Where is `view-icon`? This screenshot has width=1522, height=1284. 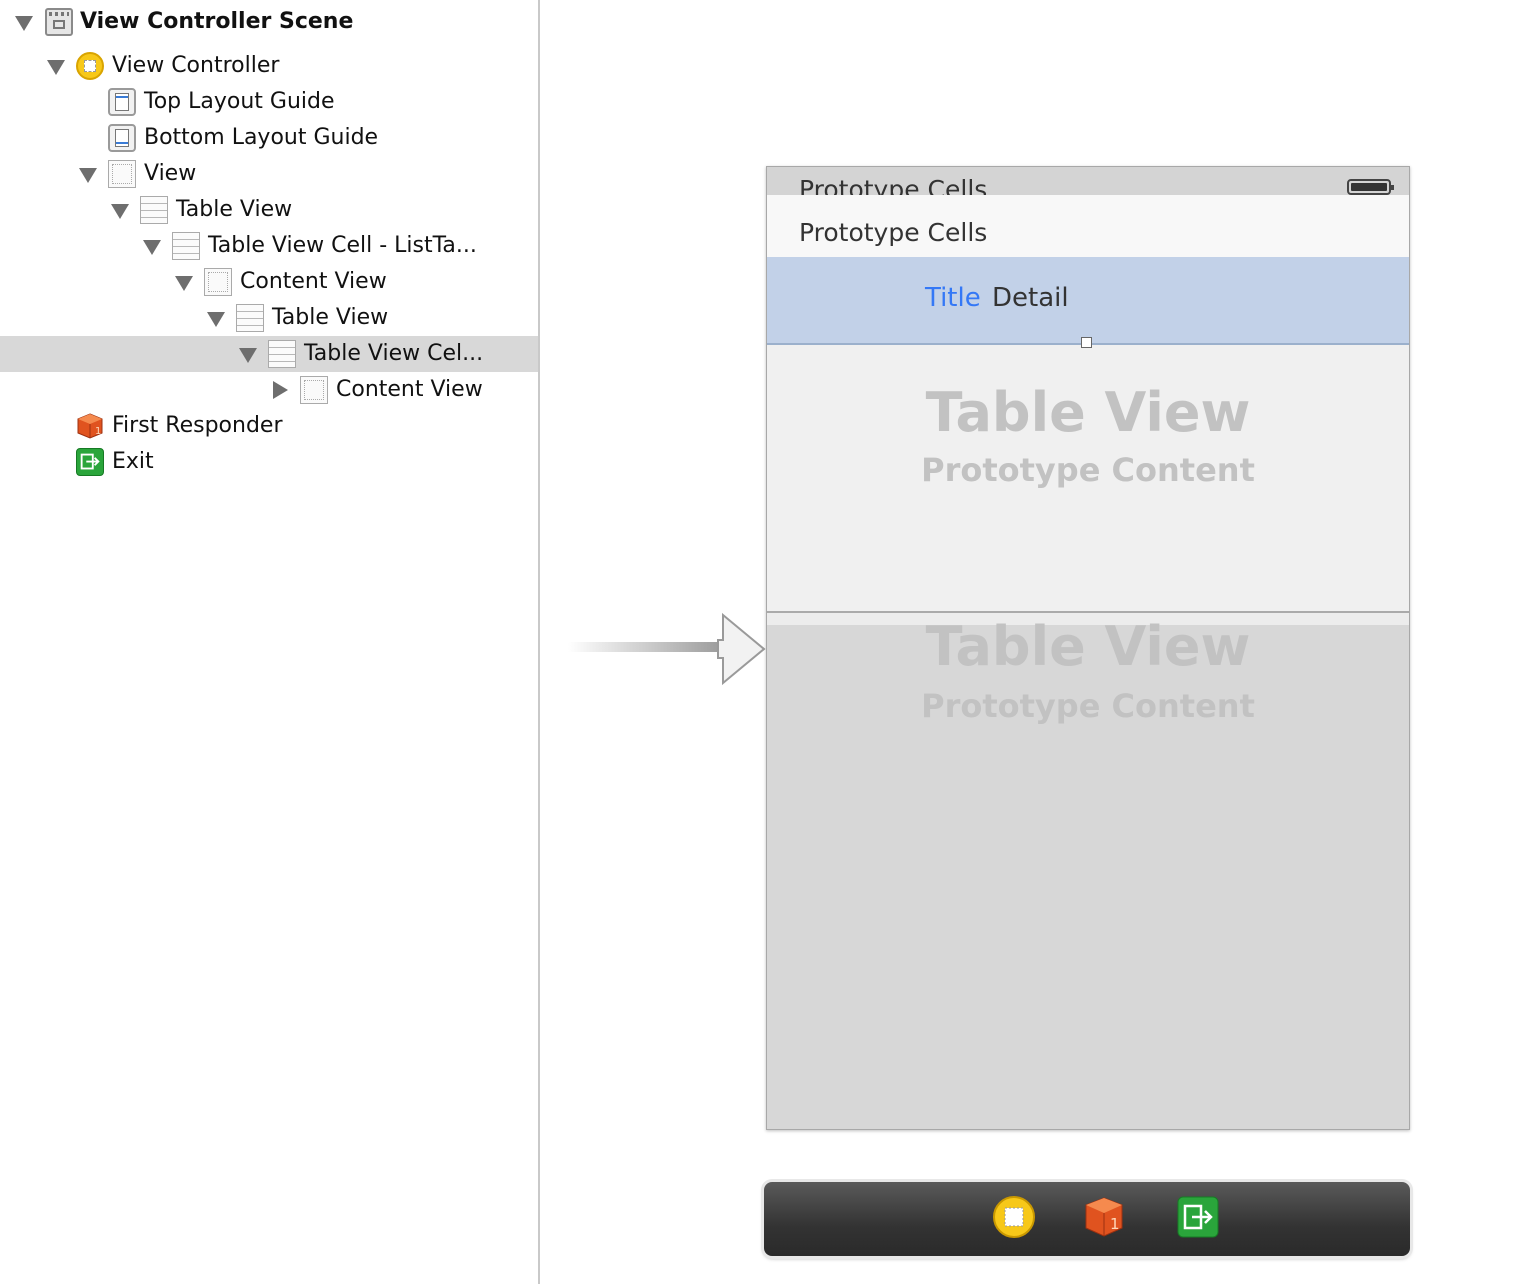
view-icon is located at coordinates (122, 174).